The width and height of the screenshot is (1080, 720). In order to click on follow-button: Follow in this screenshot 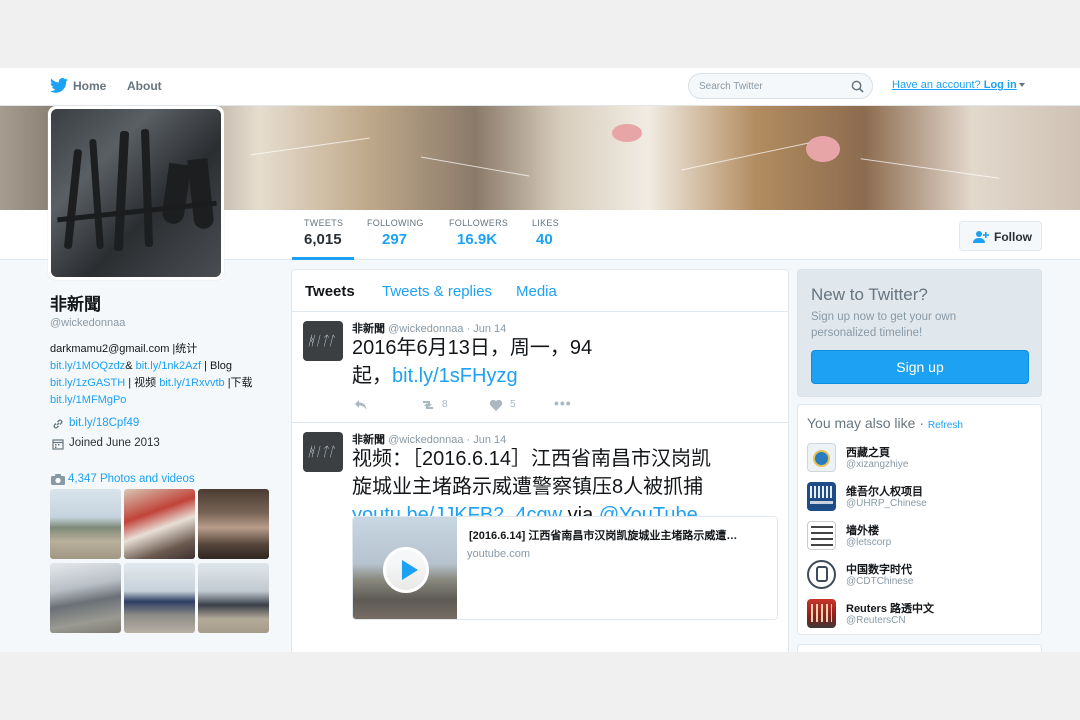, I will do `click(1000, 236)`.